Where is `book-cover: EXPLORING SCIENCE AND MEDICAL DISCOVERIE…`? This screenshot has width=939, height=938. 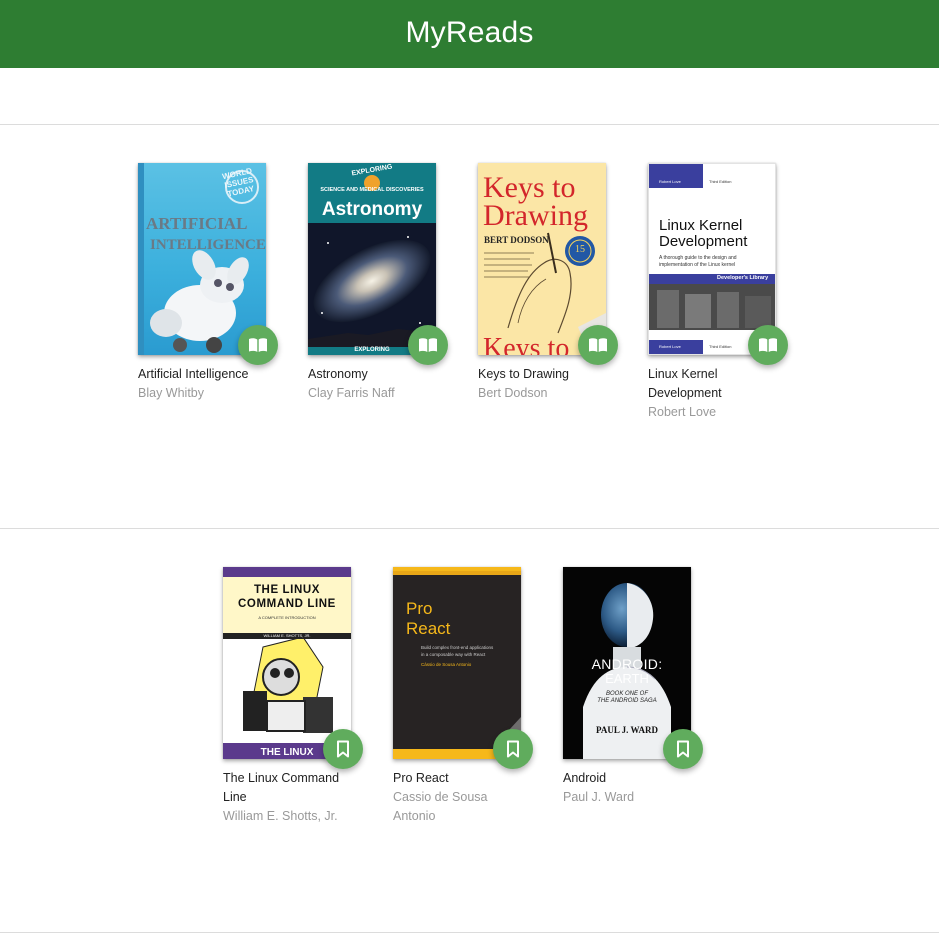
book-cover: EXPLORING SCIENCE AND MEDICAL DISCOVERIE… is located at coordinates (372, 259).